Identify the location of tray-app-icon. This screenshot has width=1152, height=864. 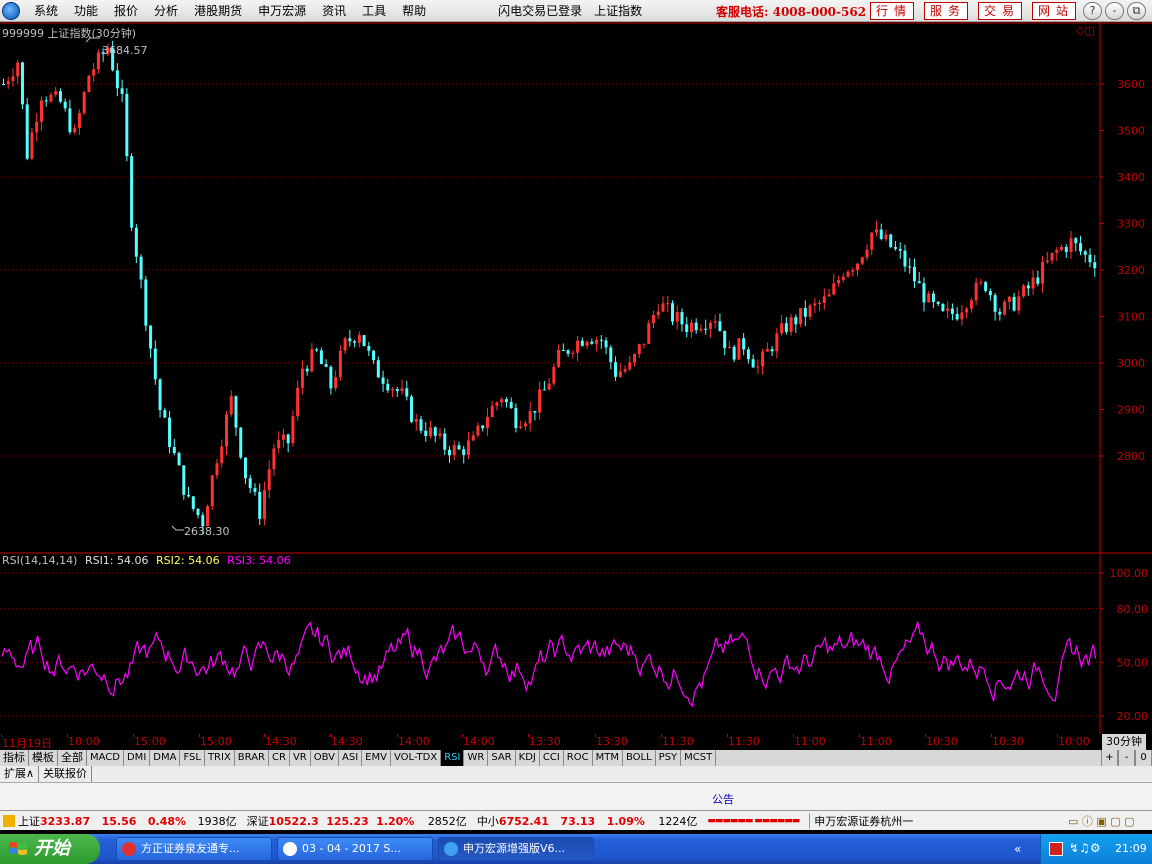
(1056, 849).